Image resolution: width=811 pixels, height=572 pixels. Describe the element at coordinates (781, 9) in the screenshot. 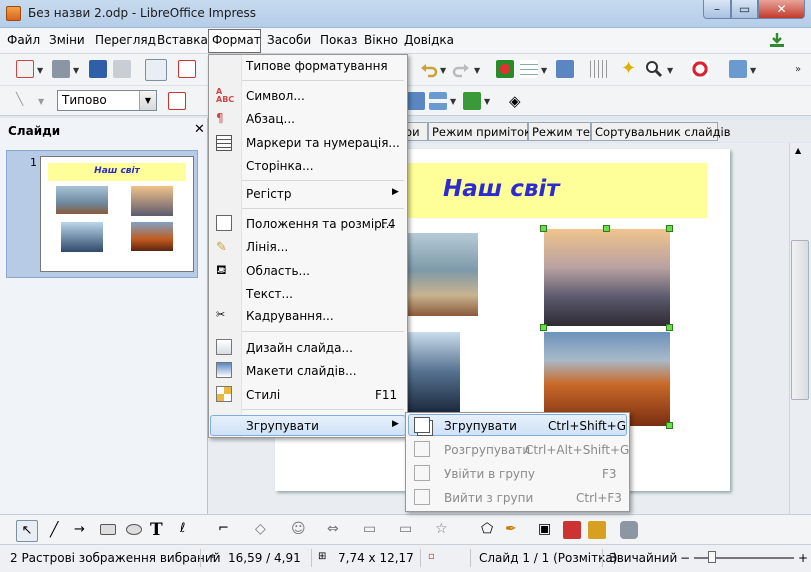

I see `close-window-button: ✕` at that location.